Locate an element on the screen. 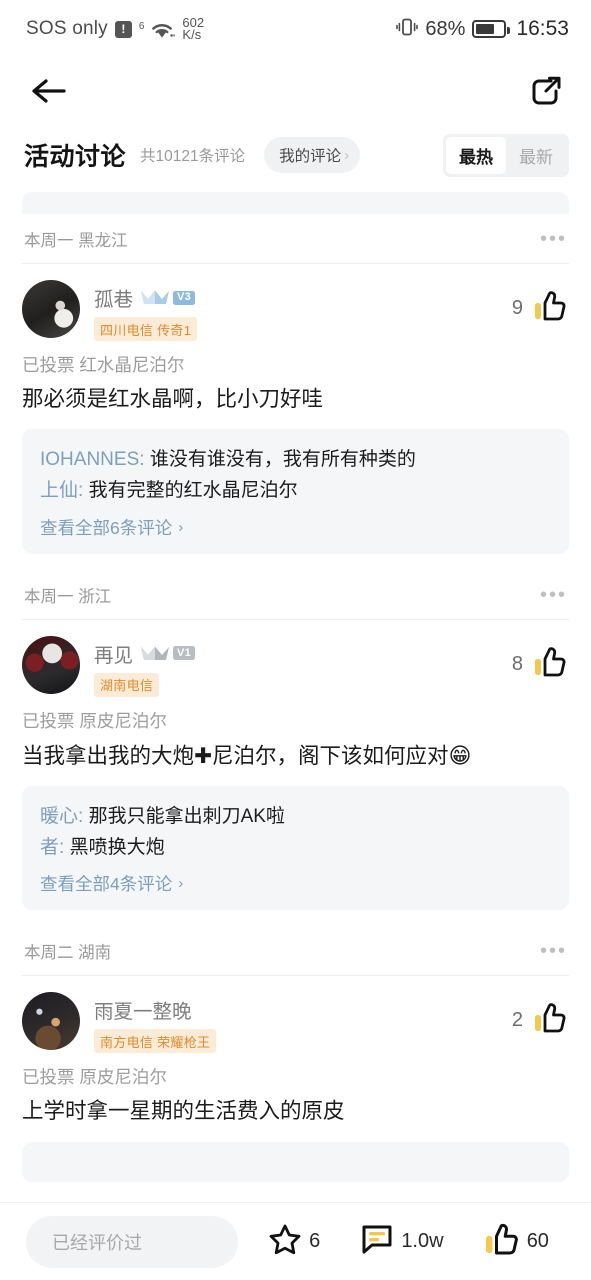 The image size is (591, 1280). view-all-replies-link: 查看全部6条评论 › is located at coordinates (295, 527).